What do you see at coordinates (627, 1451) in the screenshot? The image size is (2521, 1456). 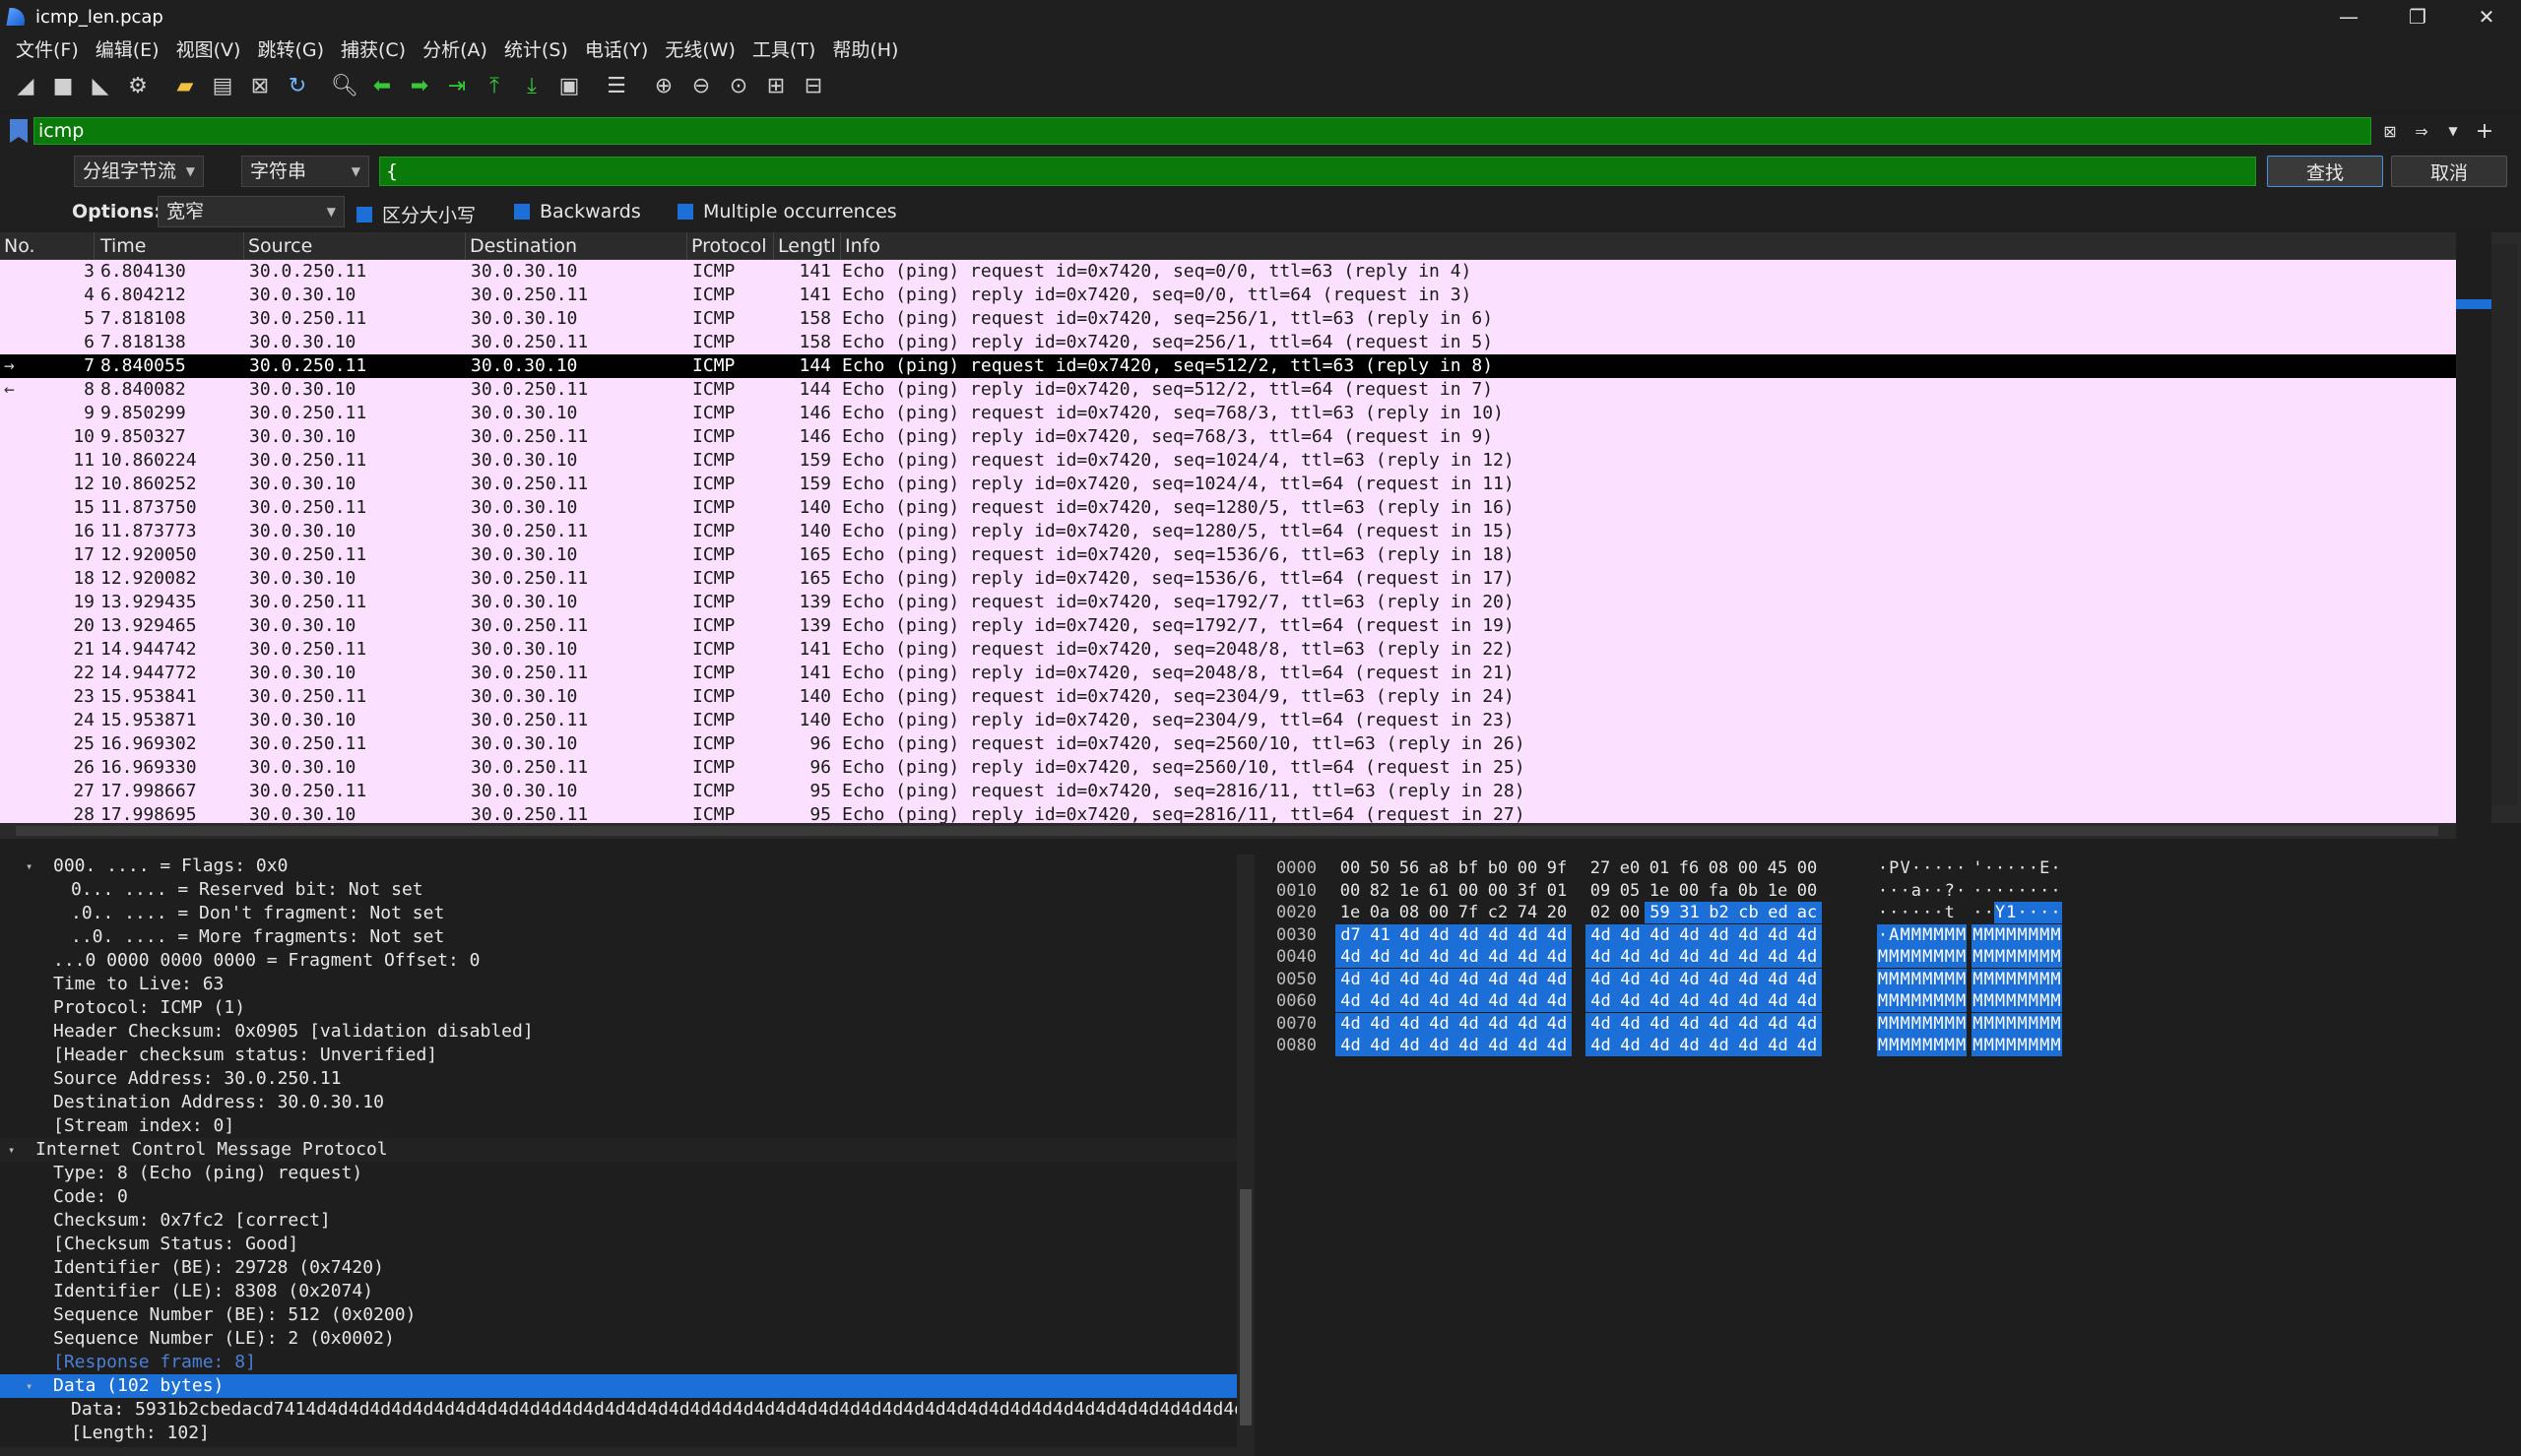 I see `details-hscrollbar` at bounding box center [627, 1451].